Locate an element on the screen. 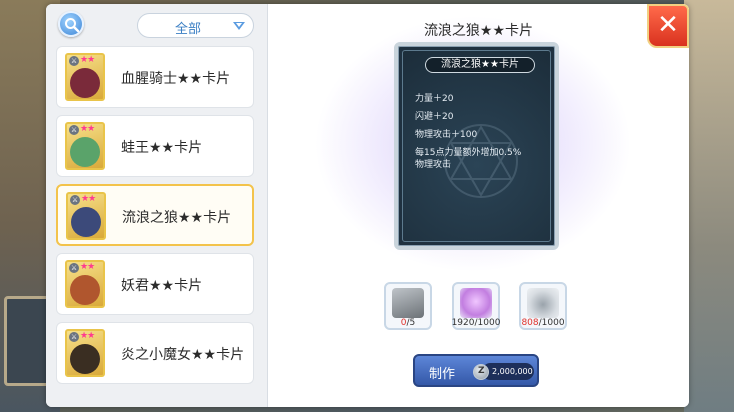 This screenshot has height=412, width=734. filter-row: 全部 is located at coordinates (157, 25).